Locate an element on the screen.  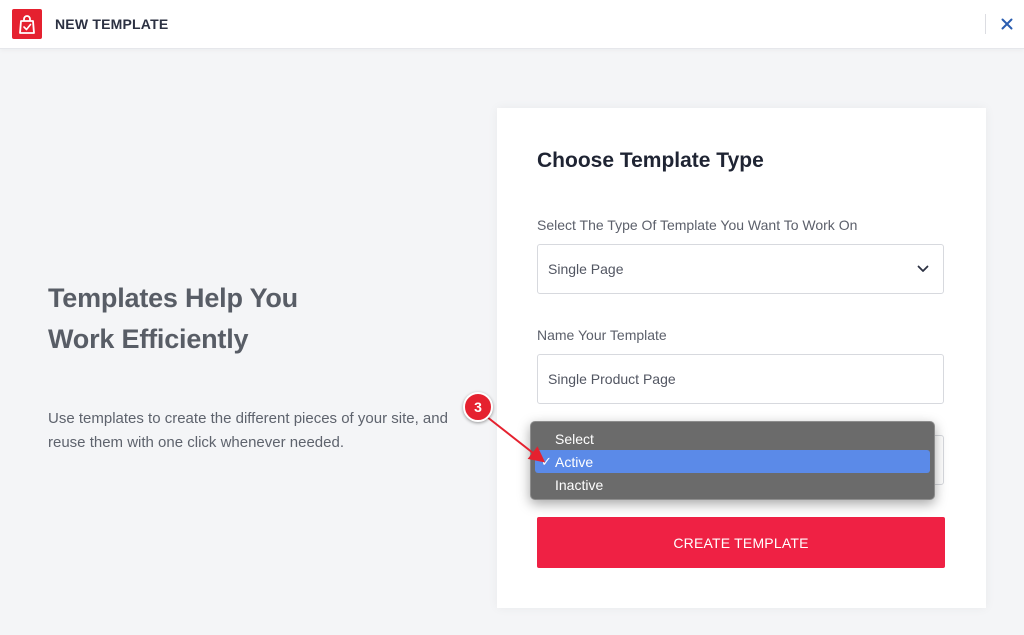
close-icon is located at coordinates (1007, 24).